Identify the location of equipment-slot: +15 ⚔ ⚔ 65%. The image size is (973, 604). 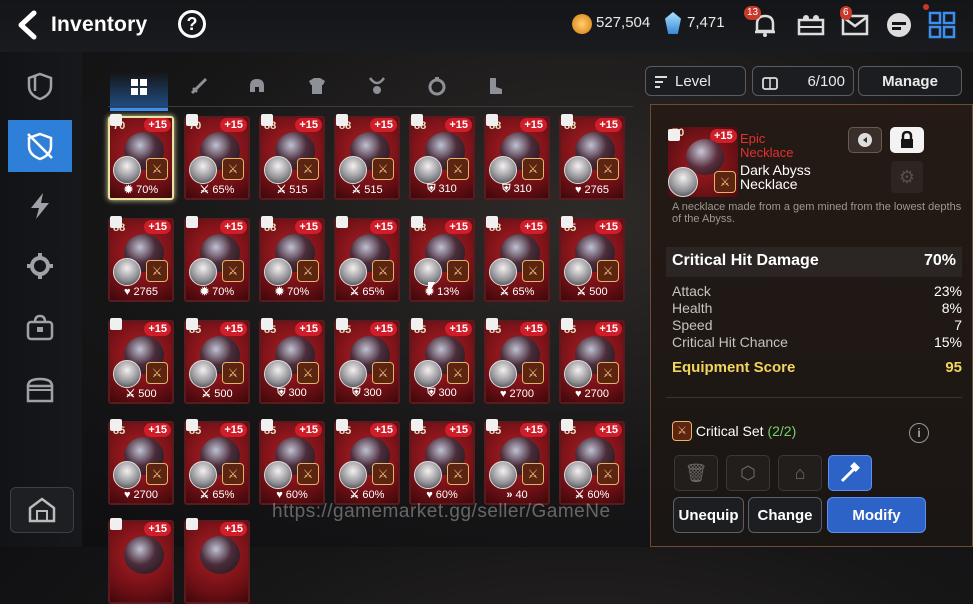
(367, 260).